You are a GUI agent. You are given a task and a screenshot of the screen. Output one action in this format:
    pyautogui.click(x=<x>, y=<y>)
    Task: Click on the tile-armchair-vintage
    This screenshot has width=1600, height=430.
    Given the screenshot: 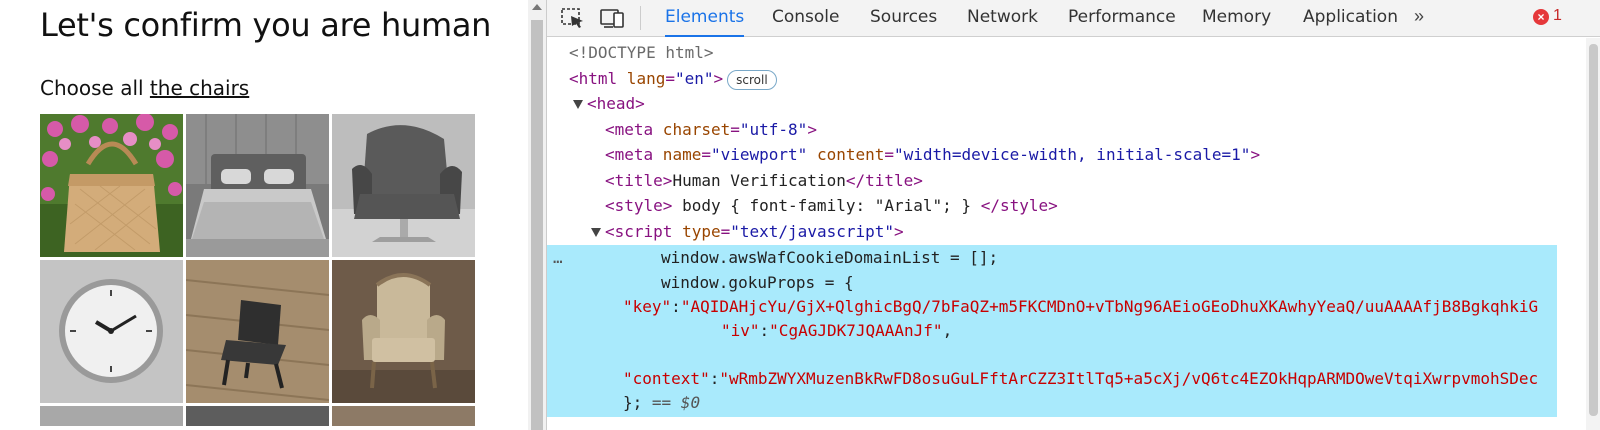 What is the action you would take?
    pyautogui.click(x=403, y=331)
    